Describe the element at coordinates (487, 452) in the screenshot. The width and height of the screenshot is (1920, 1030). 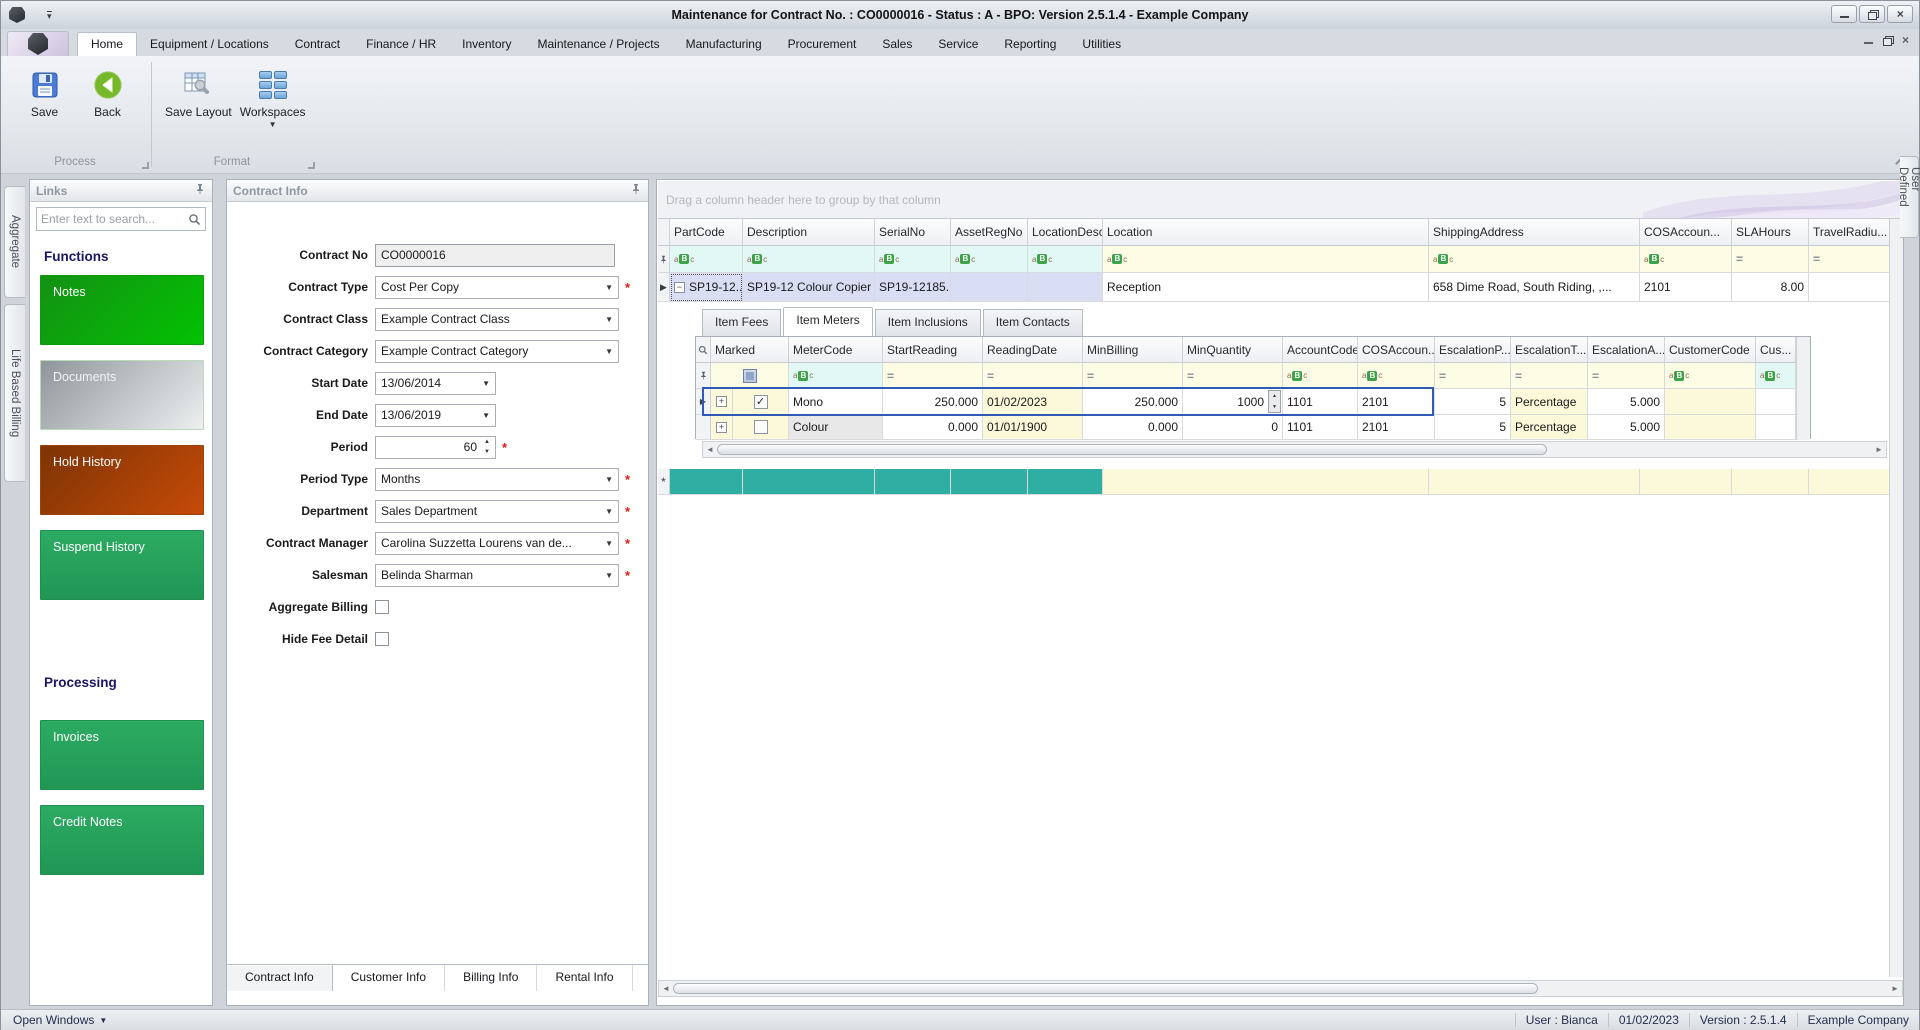
I see `spin-down-icon: ▼` at that location.